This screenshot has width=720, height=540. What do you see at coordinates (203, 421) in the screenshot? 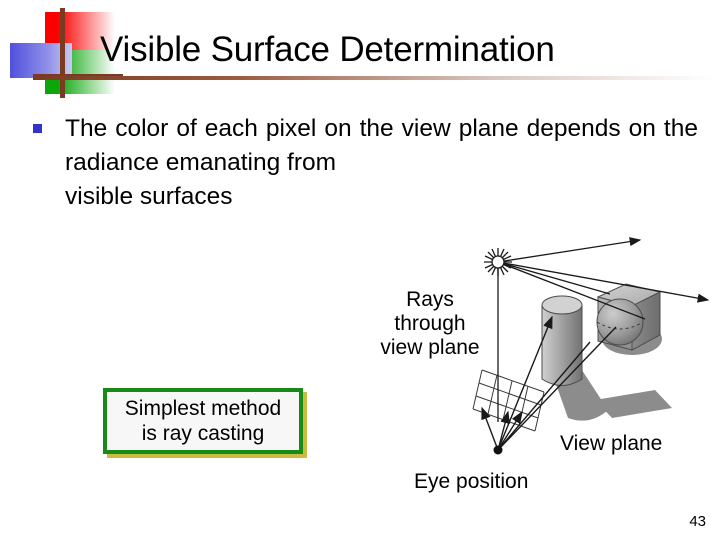
I see `simplest-method-callout: Simplest method is ray casting` at bounding box center [203, 421].